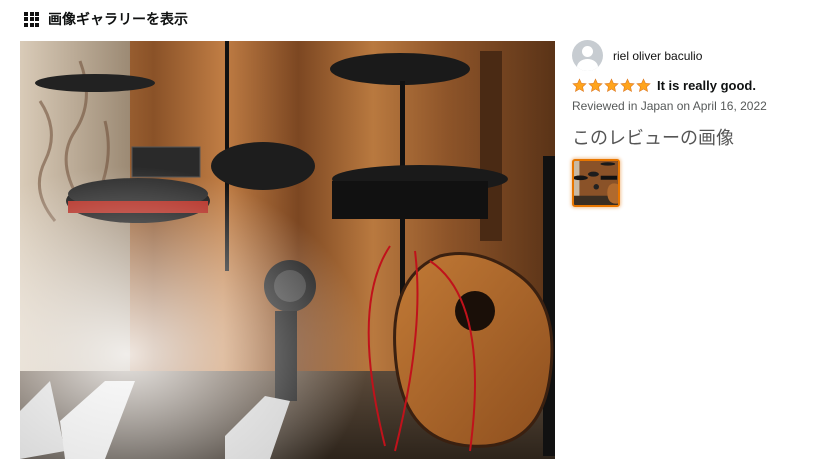 The height and width of the screenshot is (470, 814). What do you see at coordinates (653, 138) in the screenshot?
I see `review-images-heading: このレビューの画像` at bounding box center [653, 138].